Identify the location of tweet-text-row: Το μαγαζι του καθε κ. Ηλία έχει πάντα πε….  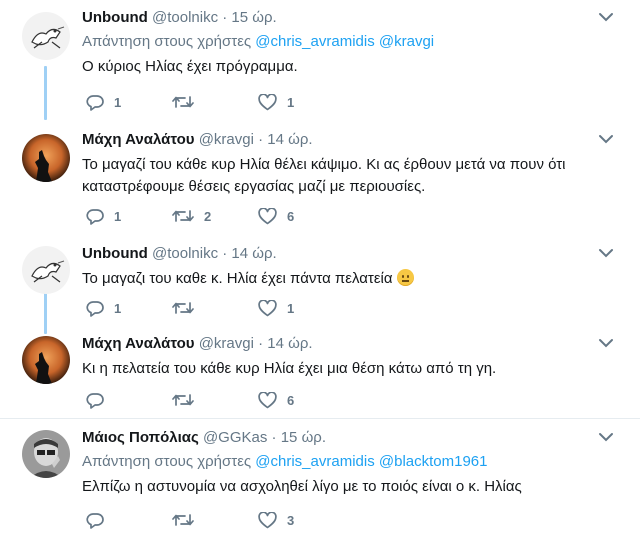
(341, 279).